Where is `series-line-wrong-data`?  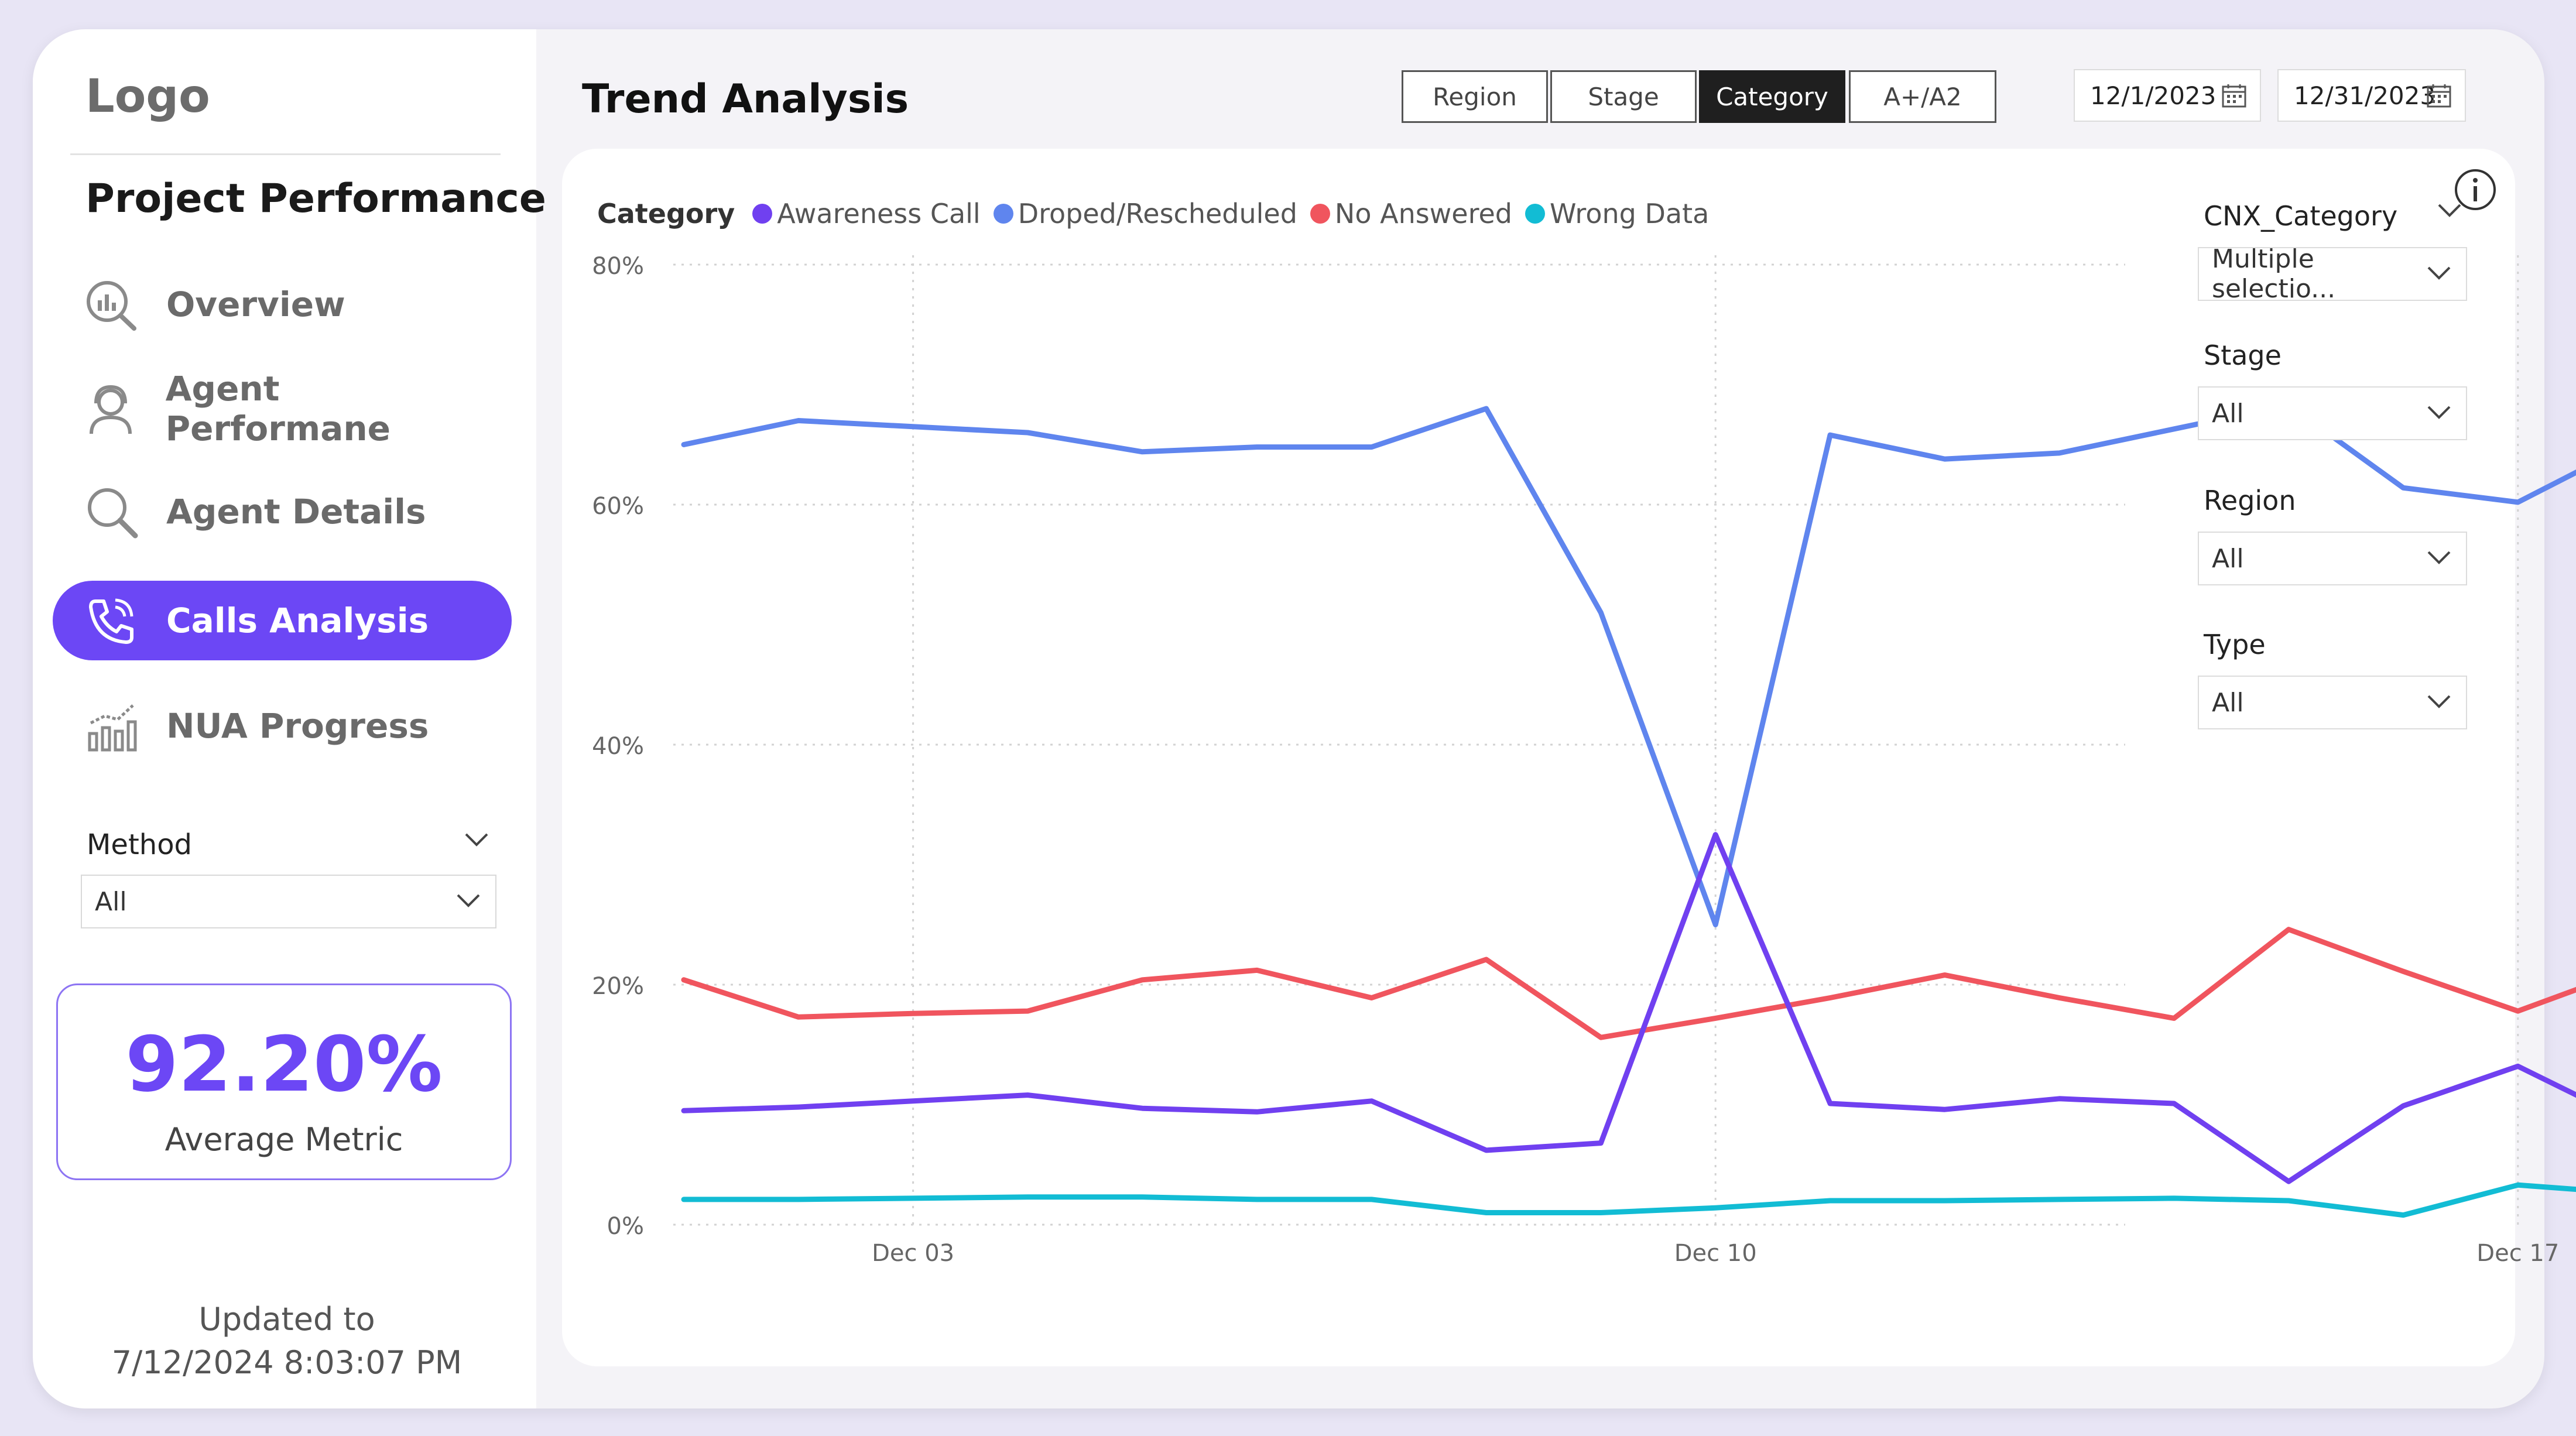
series-line-wrong-data is located at coordinates (1628, 1200).